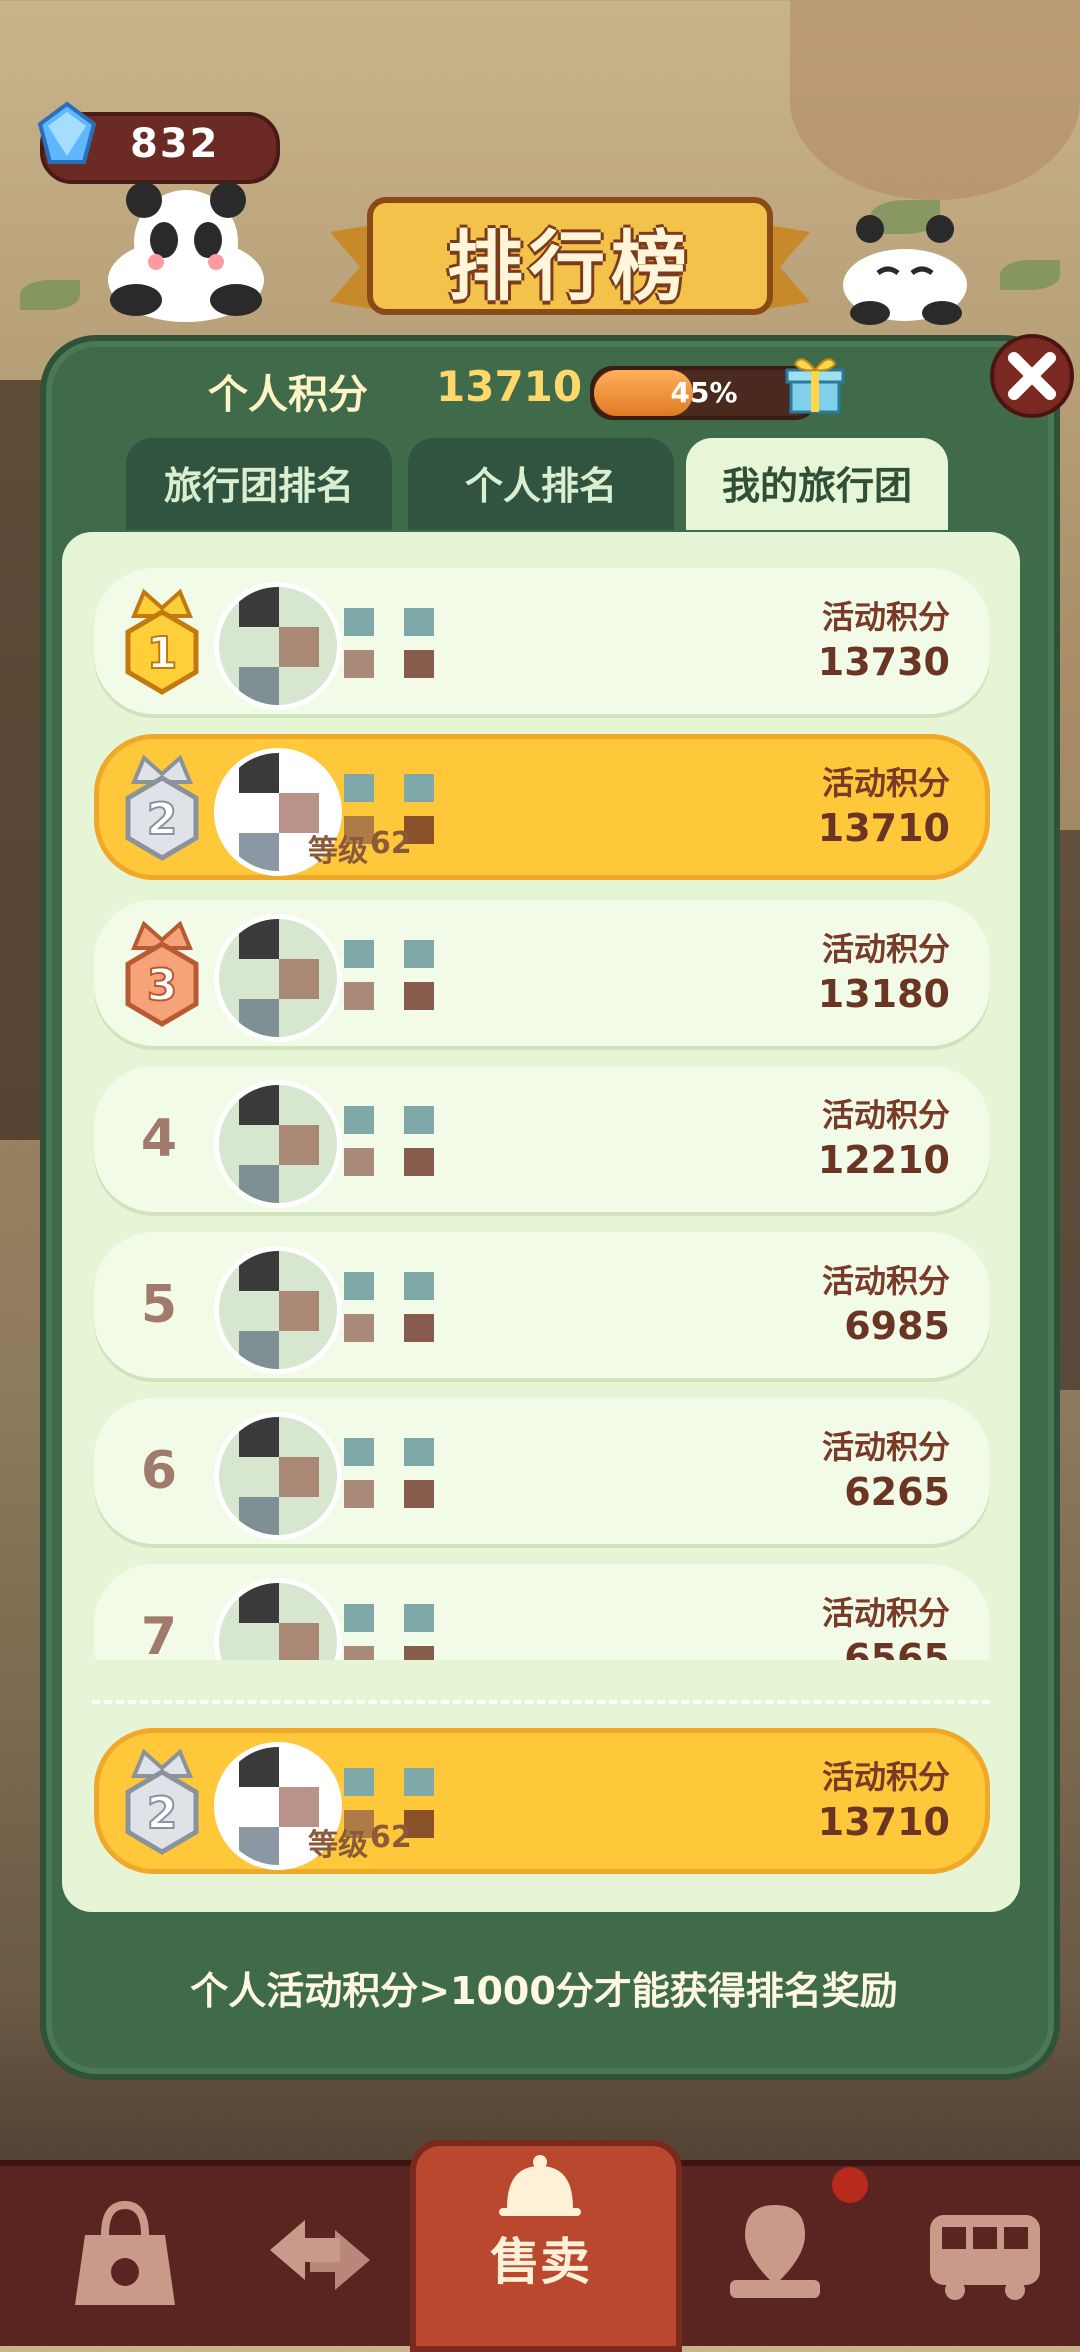  I want to click on bag-icon, so click(125, 2250).